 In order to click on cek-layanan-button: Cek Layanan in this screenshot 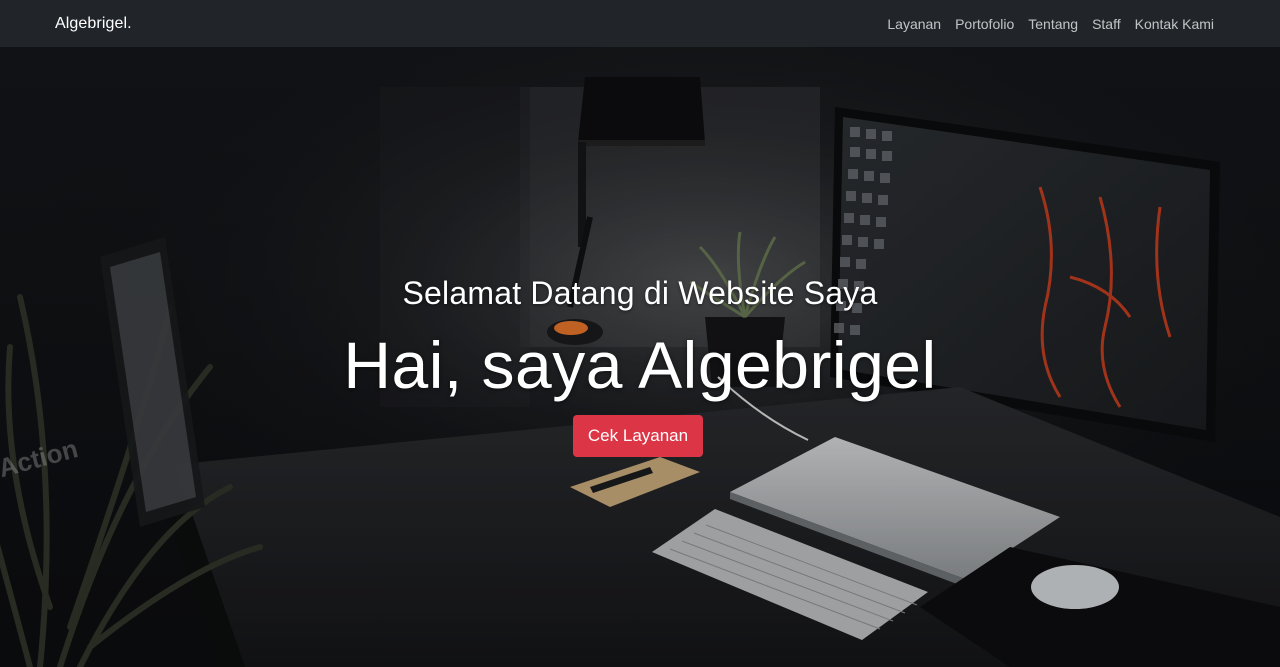, I will do `click(638, 436)`.